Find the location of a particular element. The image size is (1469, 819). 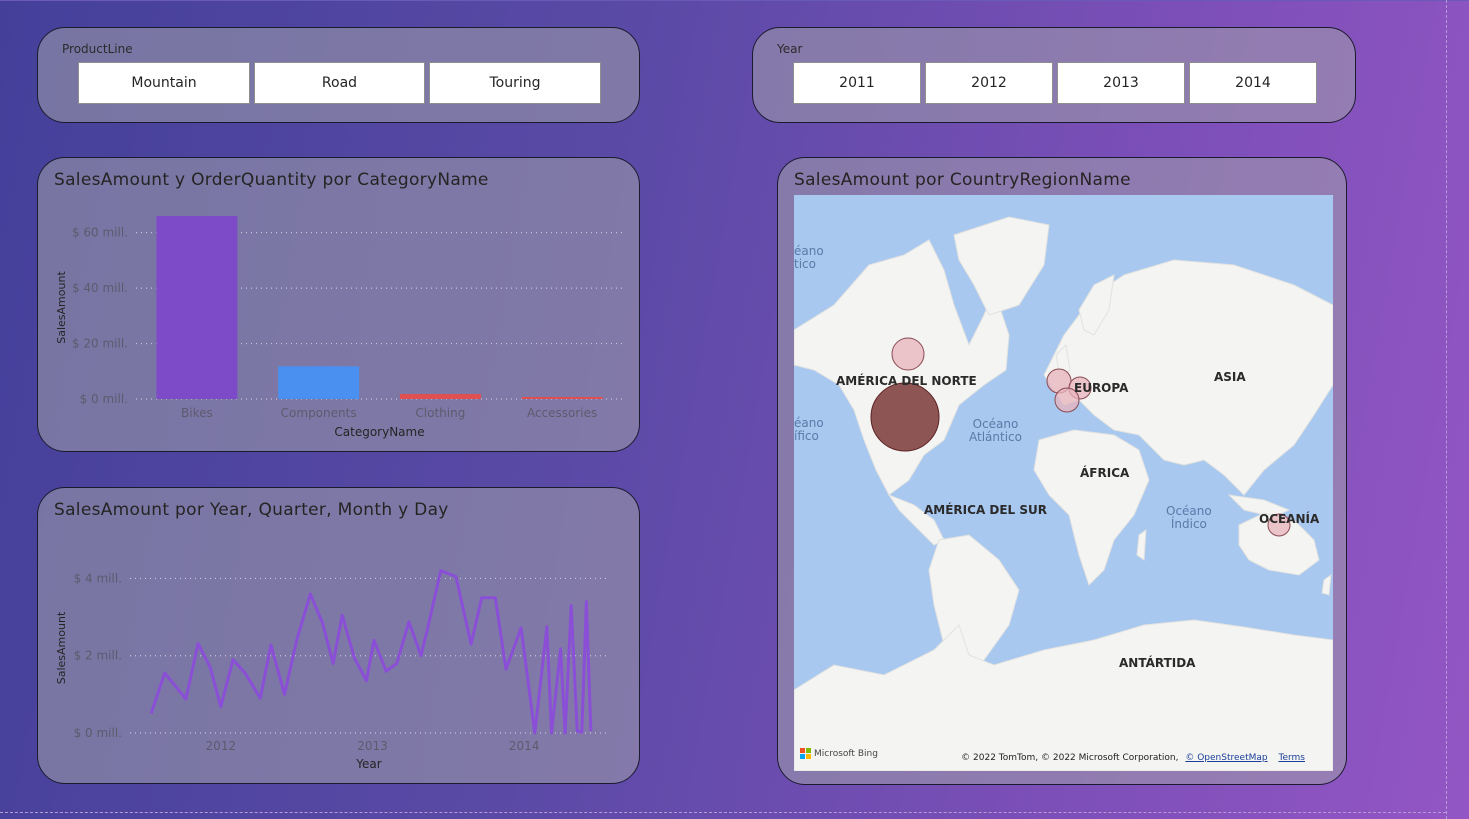

bar-x-tick-label: Clothing is located at coordinates (440, 413).